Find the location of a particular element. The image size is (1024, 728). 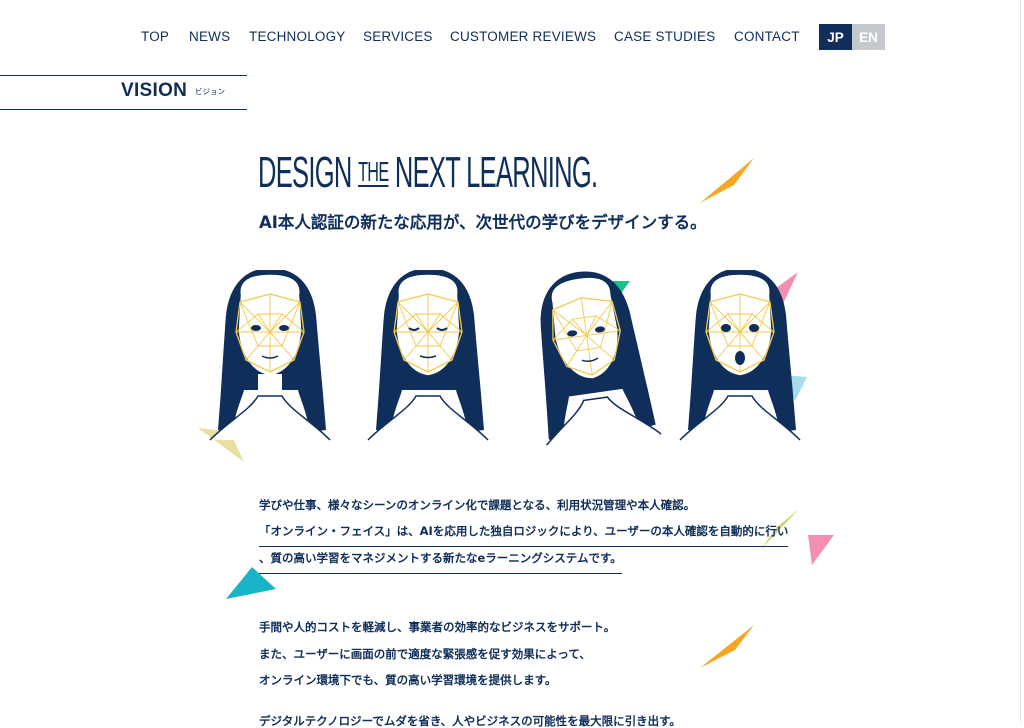

body-text-span: 、質の高い学習をマネジメントする新たなeラーニングシステムです。 is located at coordinates (440, 562).